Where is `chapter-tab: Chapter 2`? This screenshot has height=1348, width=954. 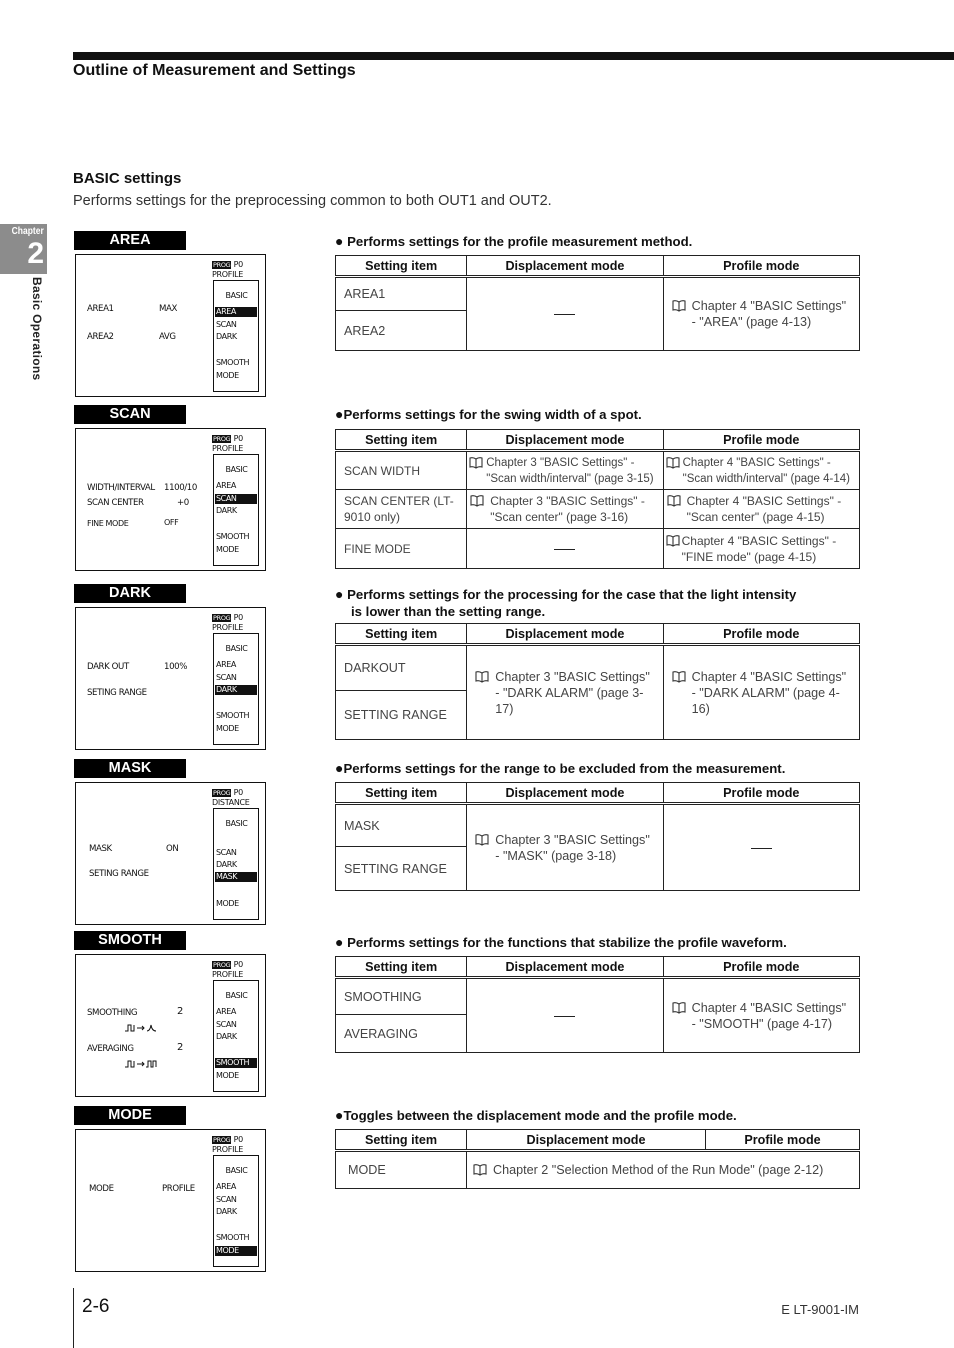 chapter-tab: Chapter 2 is located at coordinates (23, 249).